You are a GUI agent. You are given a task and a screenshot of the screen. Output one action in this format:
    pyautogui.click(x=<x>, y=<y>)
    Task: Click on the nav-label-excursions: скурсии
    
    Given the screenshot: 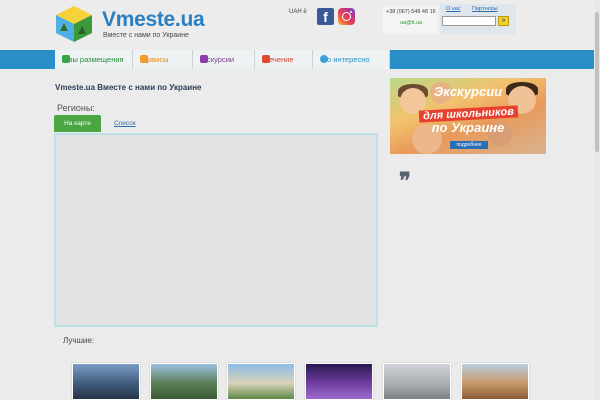 What is the action you would take?
    pyautogui.click(x=221, y=59)
    